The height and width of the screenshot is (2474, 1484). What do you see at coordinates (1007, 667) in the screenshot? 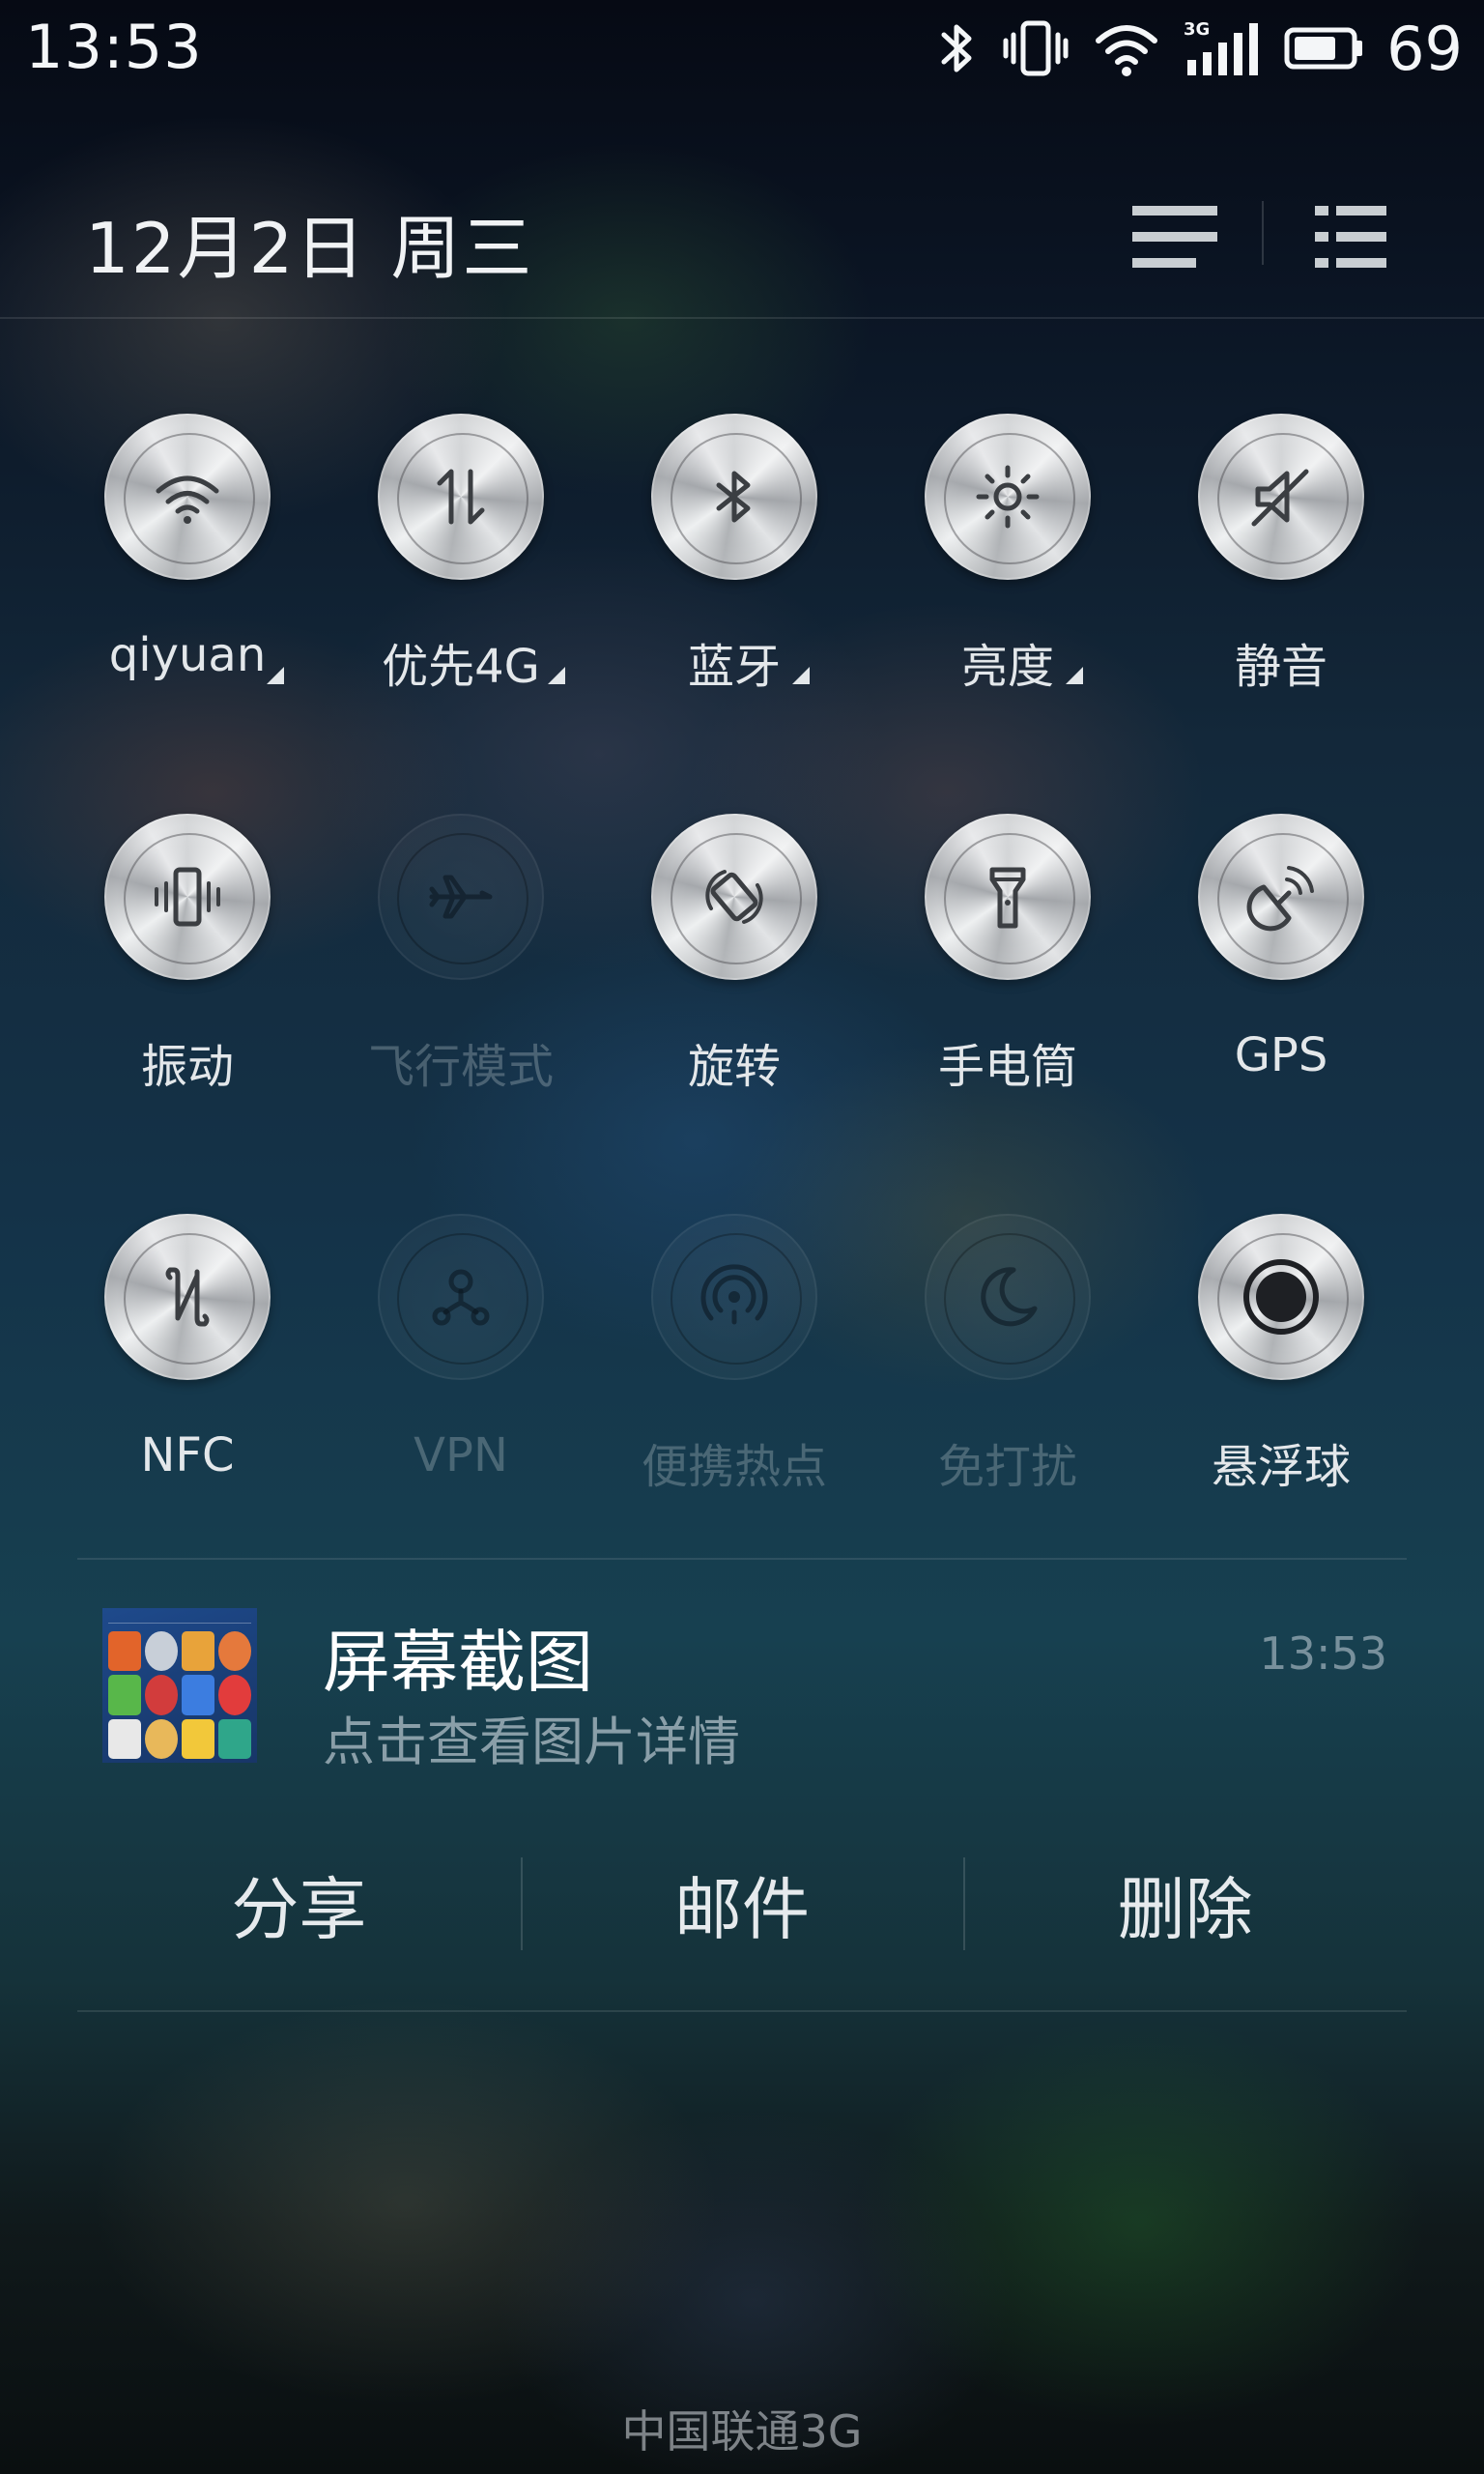
I see `toggle-label: 亮度` at bounding box center [1007, 667].